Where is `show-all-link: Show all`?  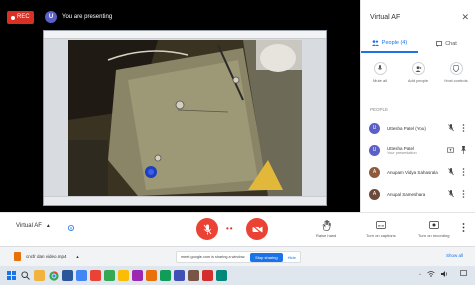 show-all-link: Show all is located at coordinates (454, 255).